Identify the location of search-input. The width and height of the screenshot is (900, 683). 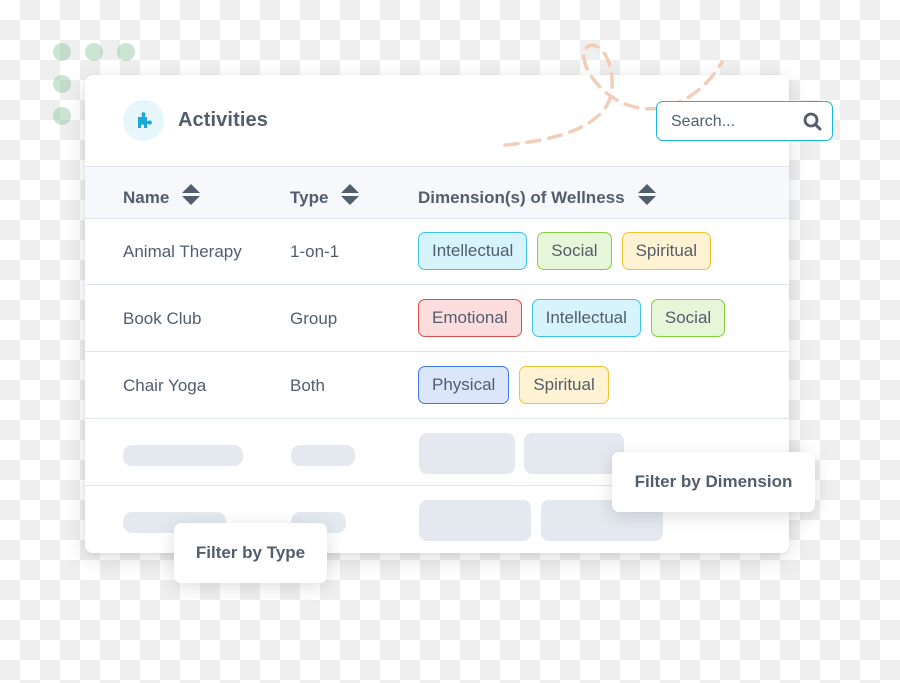
(733, 122).